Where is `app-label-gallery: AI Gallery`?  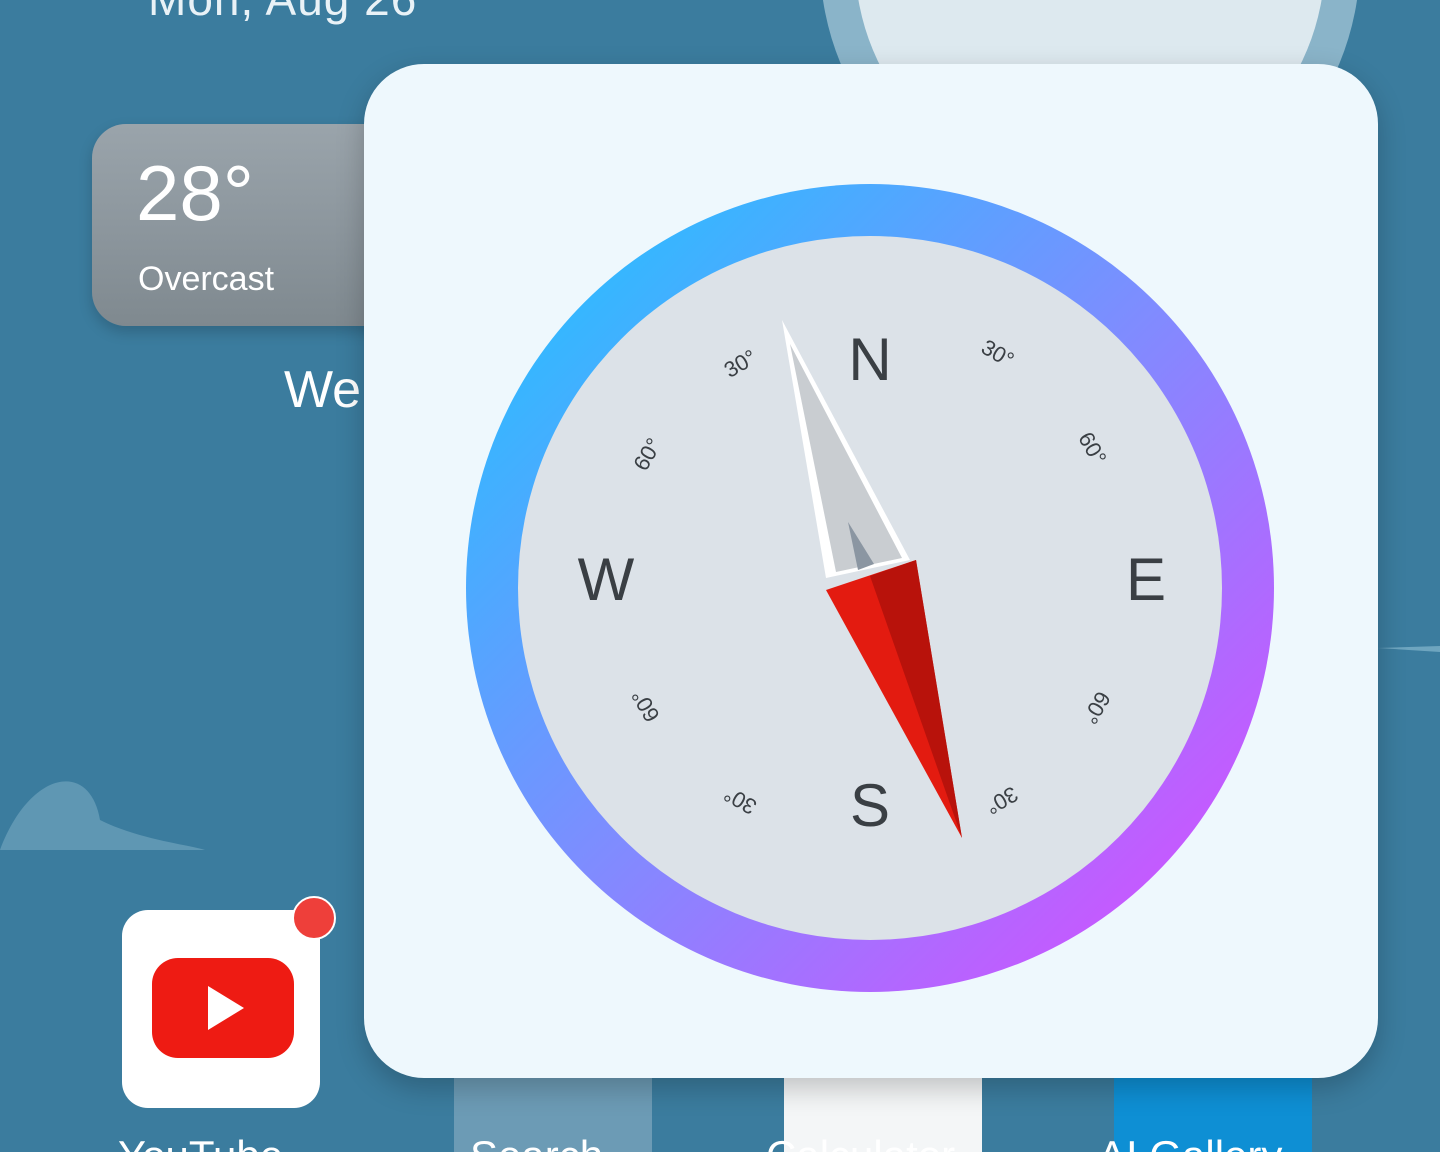 app-label-gallery: AI Gallery is located at coordinates (1190, 1142).